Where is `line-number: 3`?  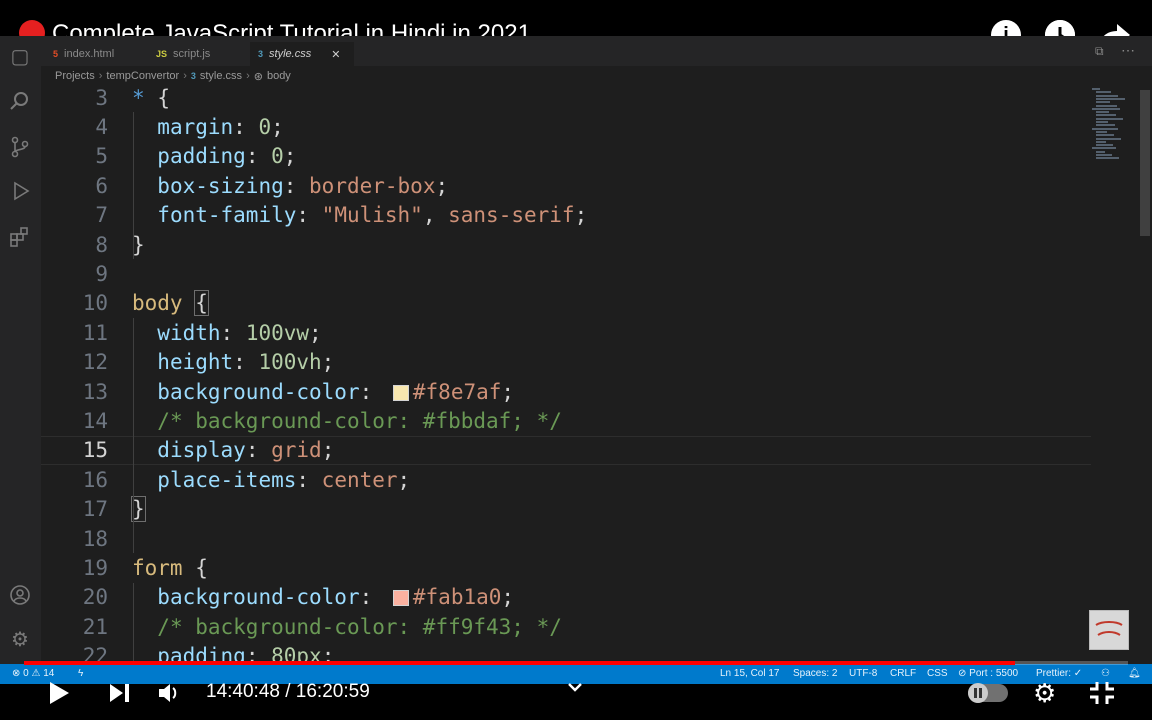
line-number: 3 is located at coordinates (101, 98).